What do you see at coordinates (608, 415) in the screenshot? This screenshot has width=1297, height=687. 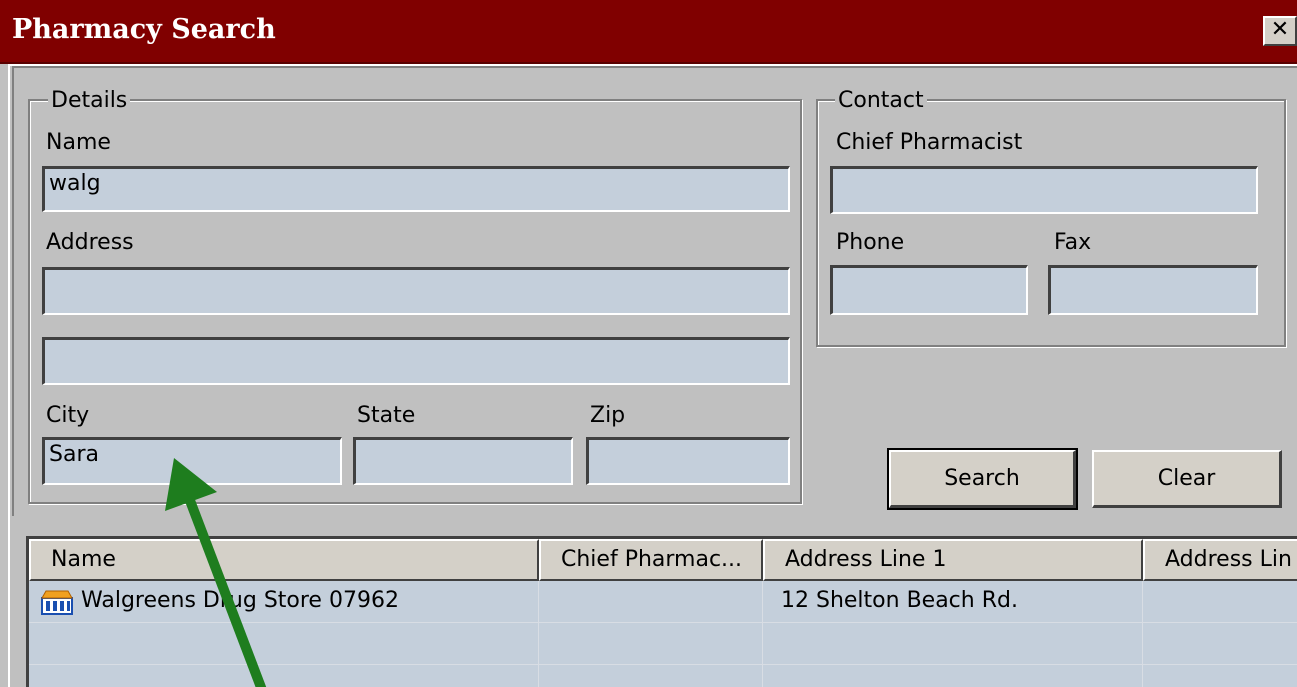 I see `zip-label: Zip` at bounding box center [608, 415].